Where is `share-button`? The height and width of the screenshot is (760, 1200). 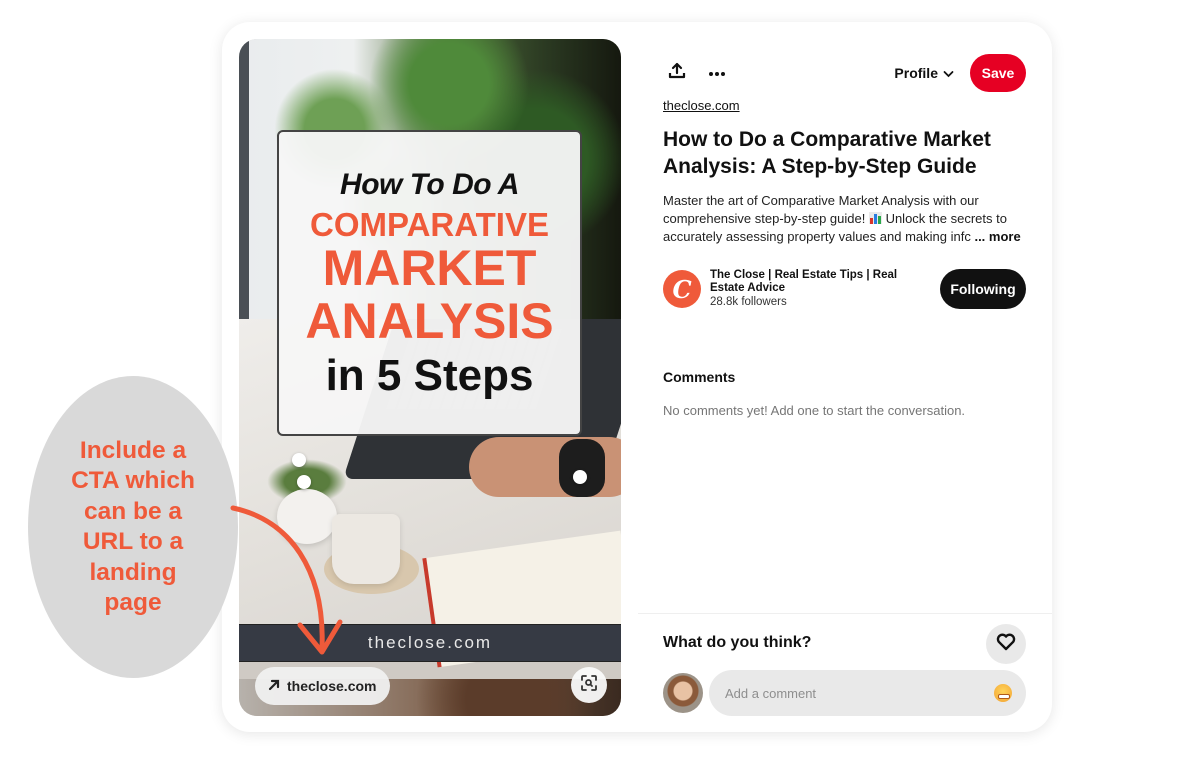 share-button is located at coordinates (677, 73).